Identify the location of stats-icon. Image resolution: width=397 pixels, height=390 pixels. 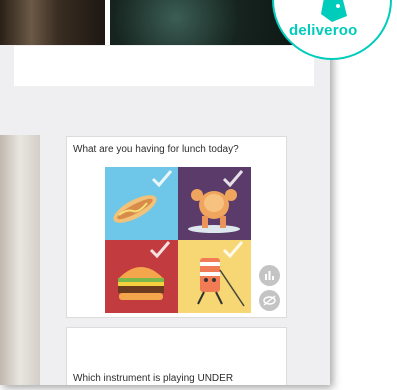
(269, 275).